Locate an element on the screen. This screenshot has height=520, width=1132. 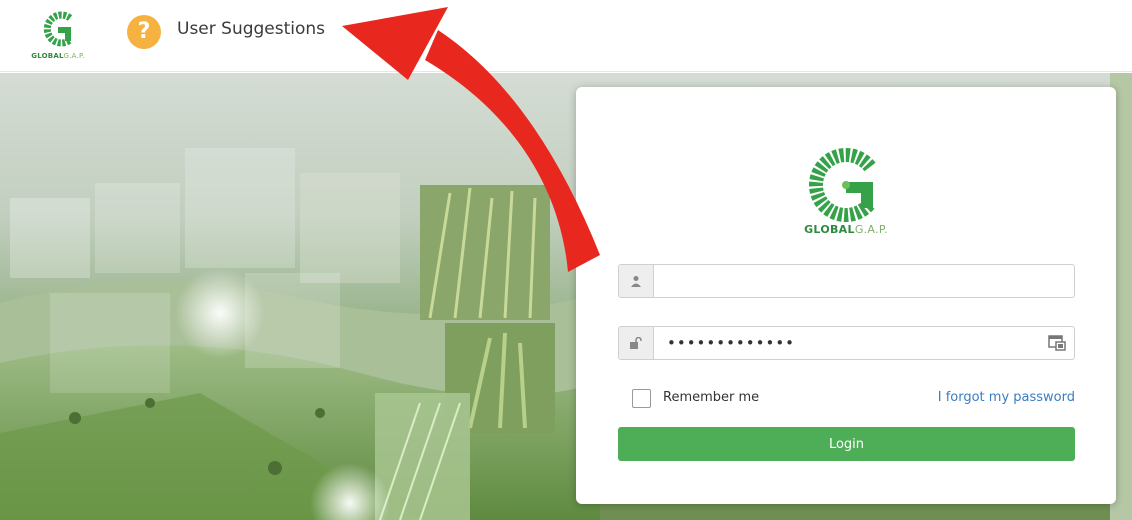
password-field is located at coordinates (846, 343).